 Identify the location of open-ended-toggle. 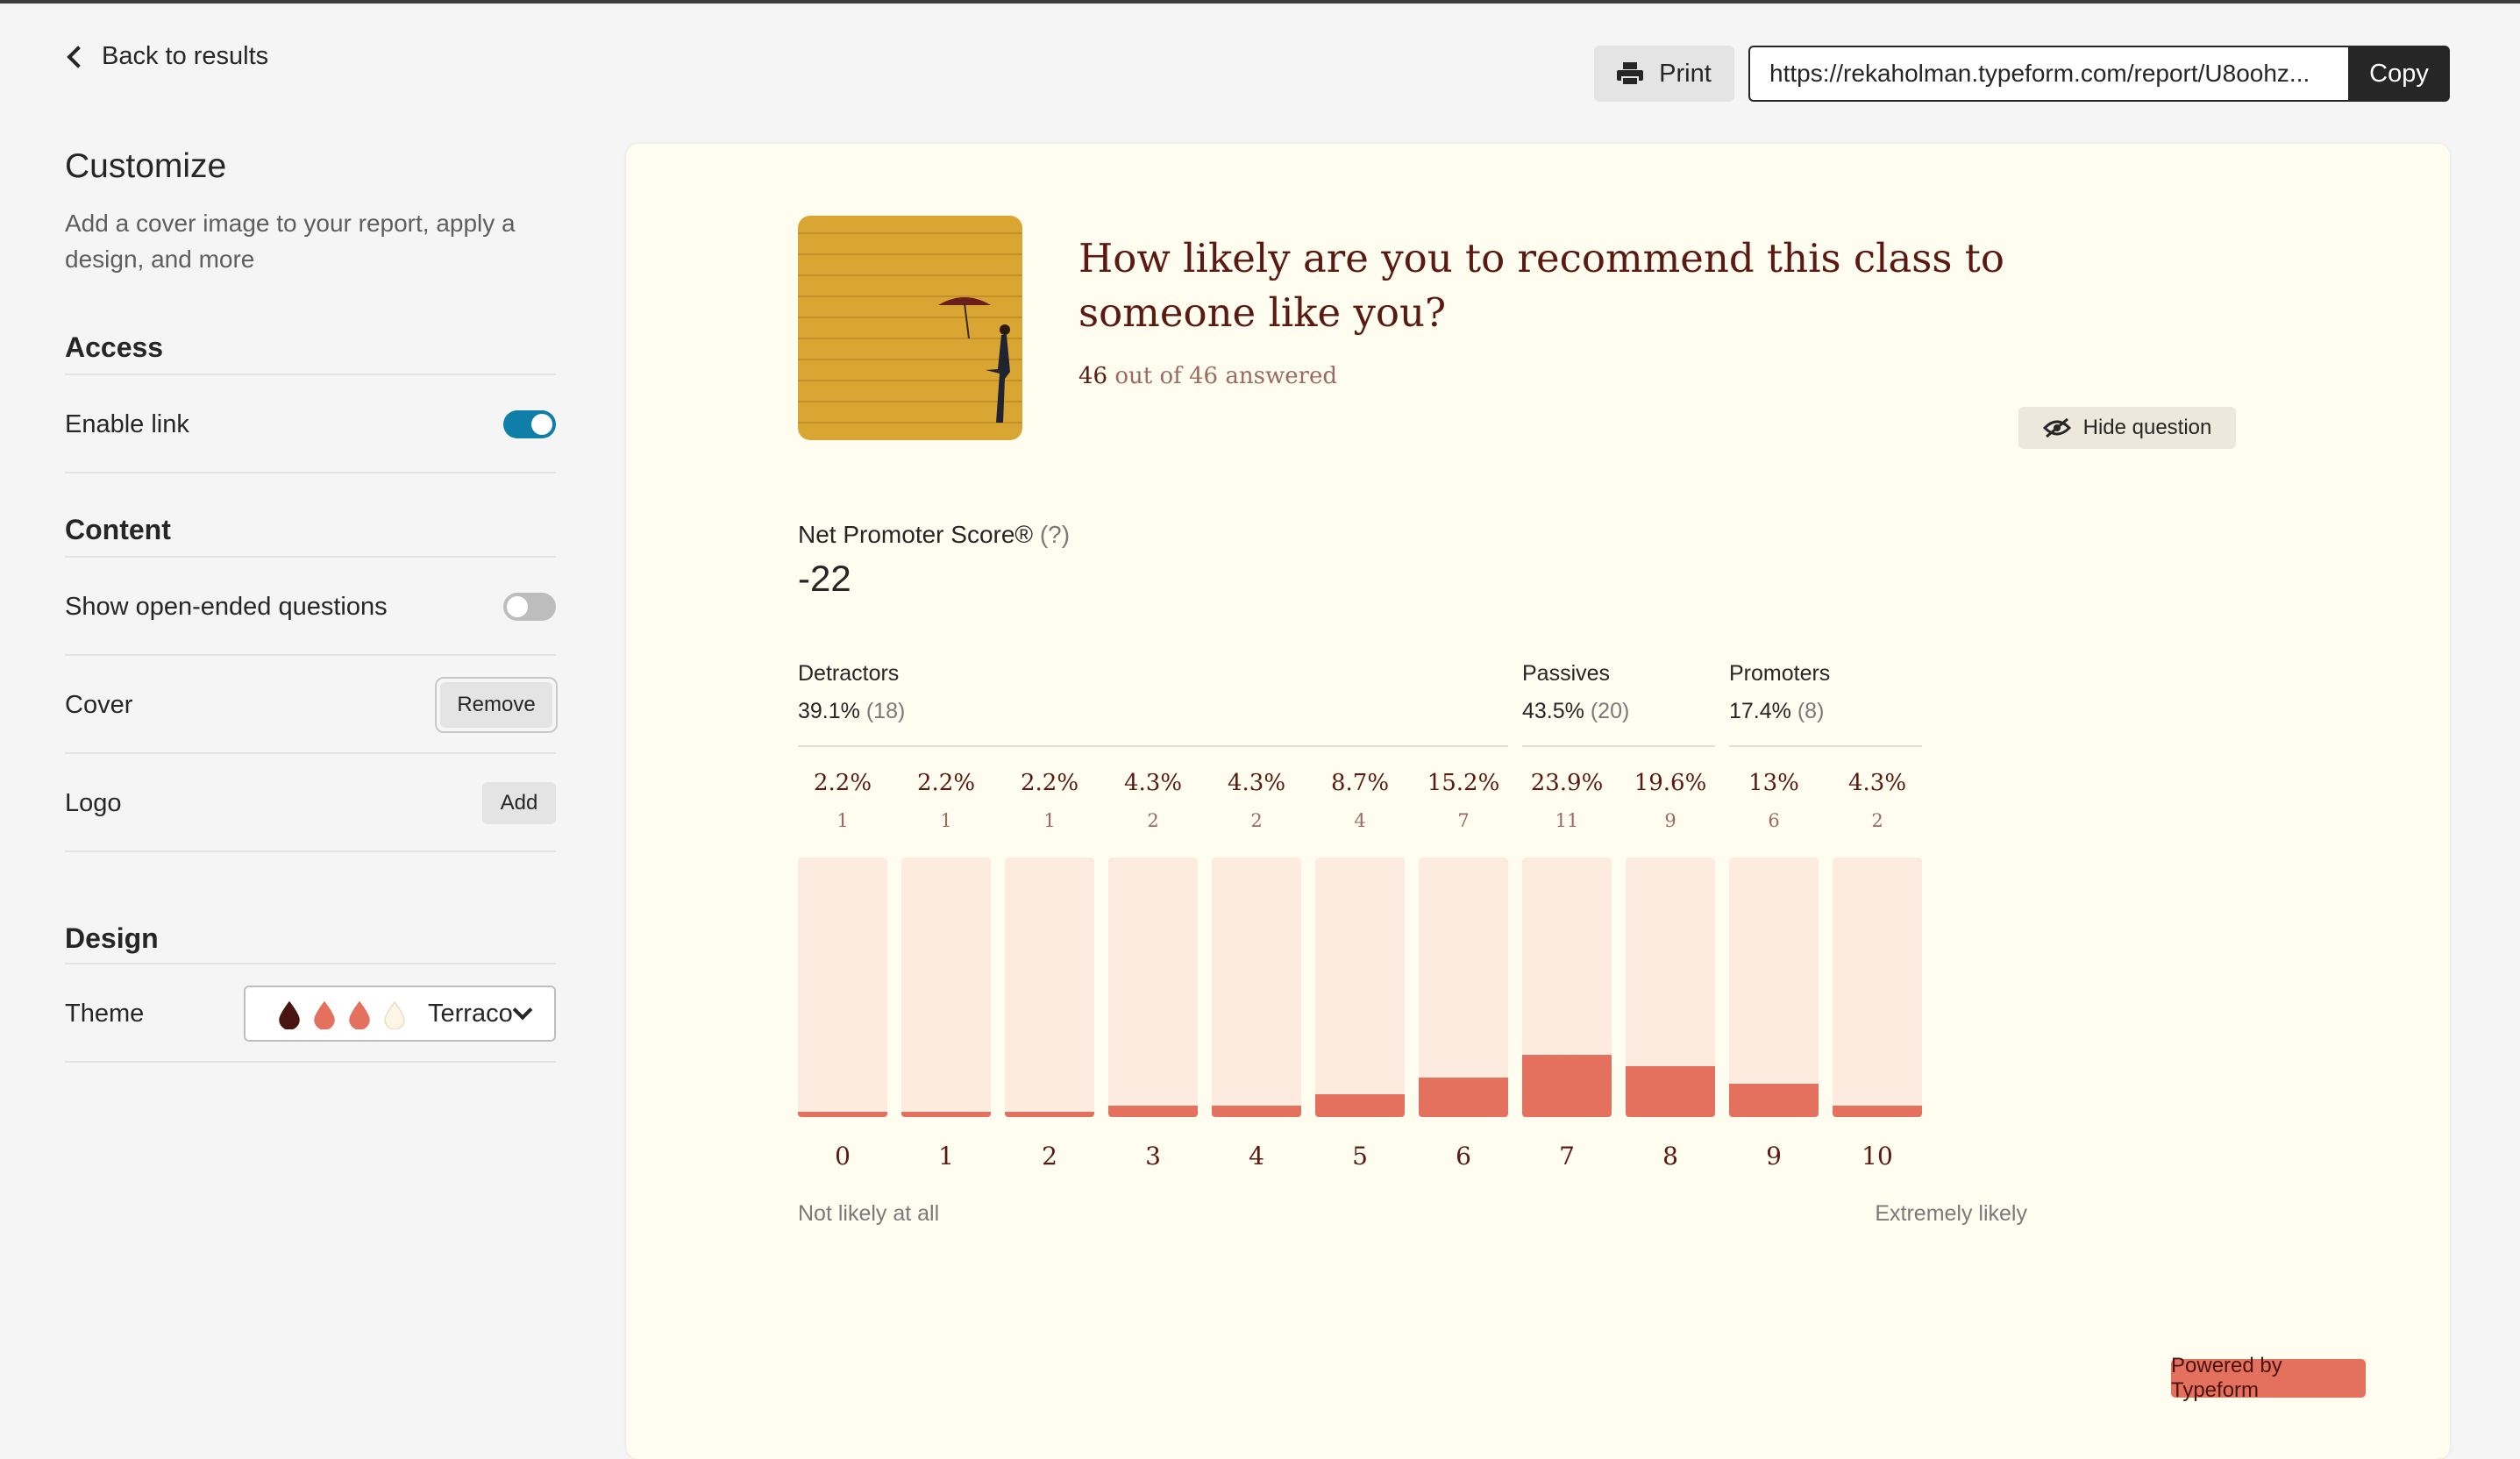
(529, 607).